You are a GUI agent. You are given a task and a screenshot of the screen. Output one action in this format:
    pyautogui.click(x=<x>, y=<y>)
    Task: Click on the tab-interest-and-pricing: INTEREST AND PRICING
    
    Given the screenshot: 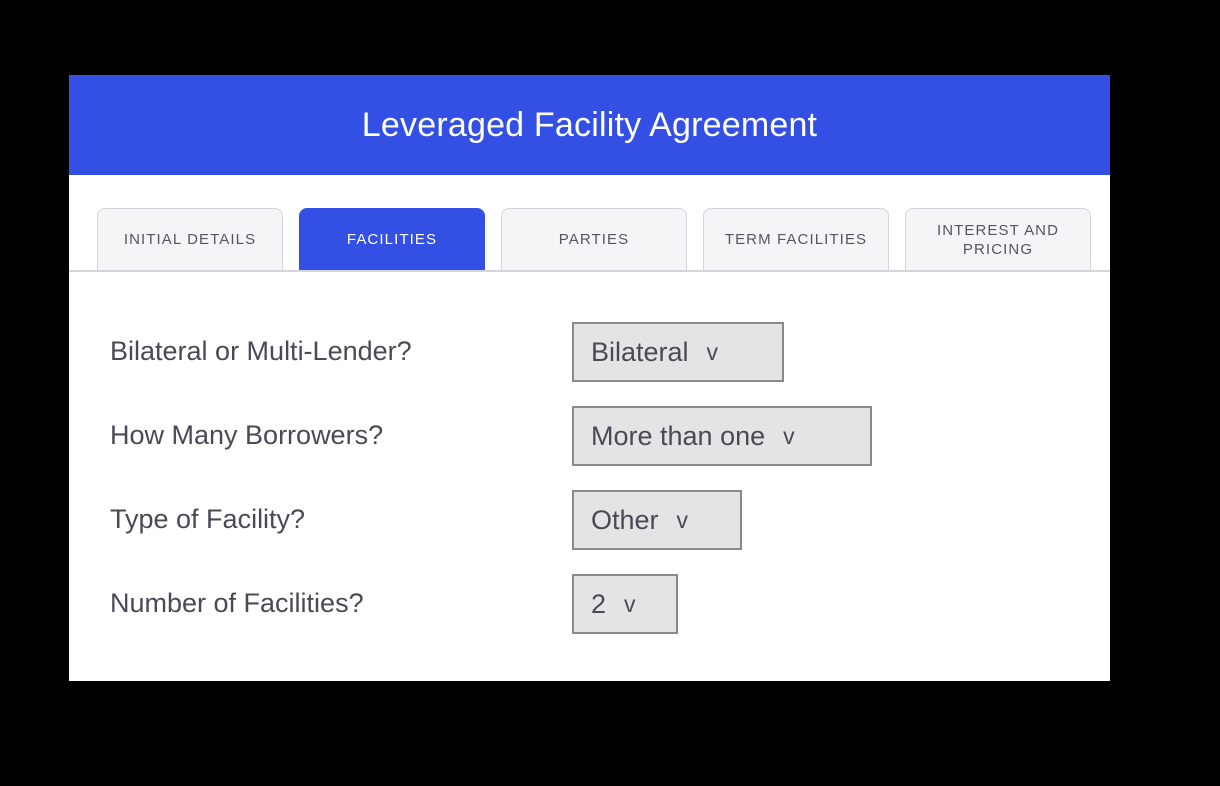 What is the action you would take?
    pyautogui.click(x=998, y=240)
    